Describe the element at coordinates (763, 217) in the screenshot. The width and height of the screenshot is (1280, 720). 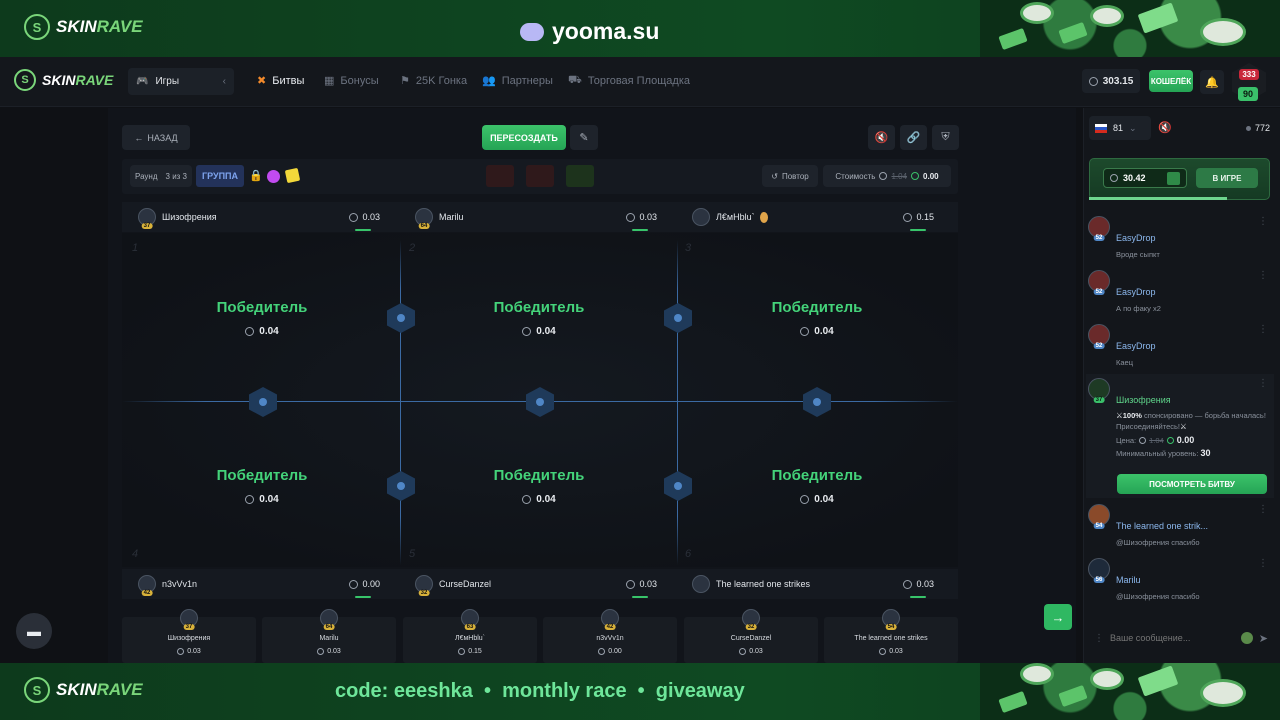
I see `egg-icon` at that location.